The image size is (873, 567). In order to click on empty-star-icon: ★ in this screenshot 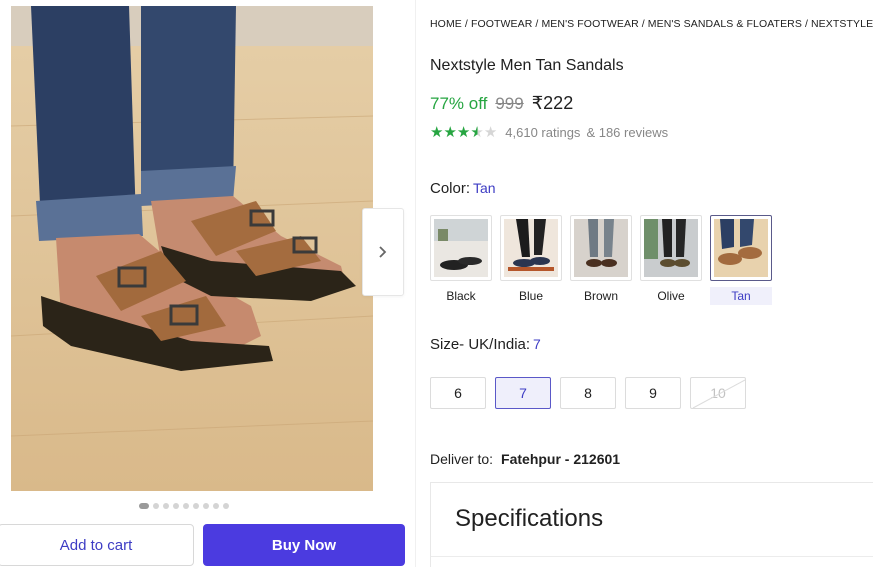, I will do `click(490, 132)`.